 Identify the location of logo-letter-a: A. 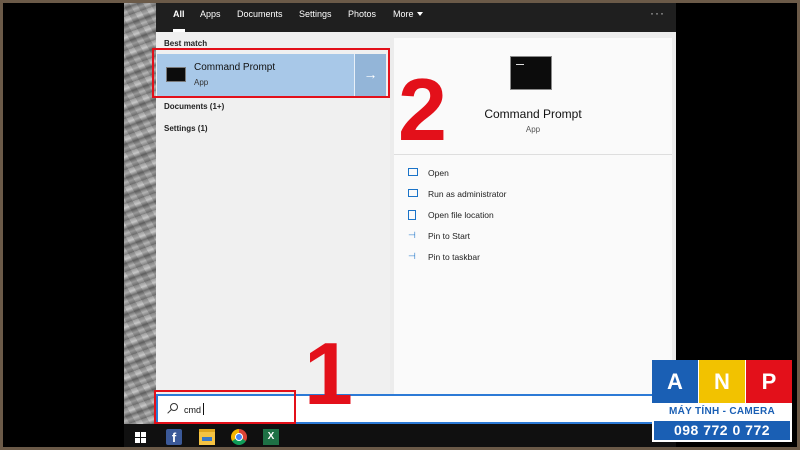
(675, 381).